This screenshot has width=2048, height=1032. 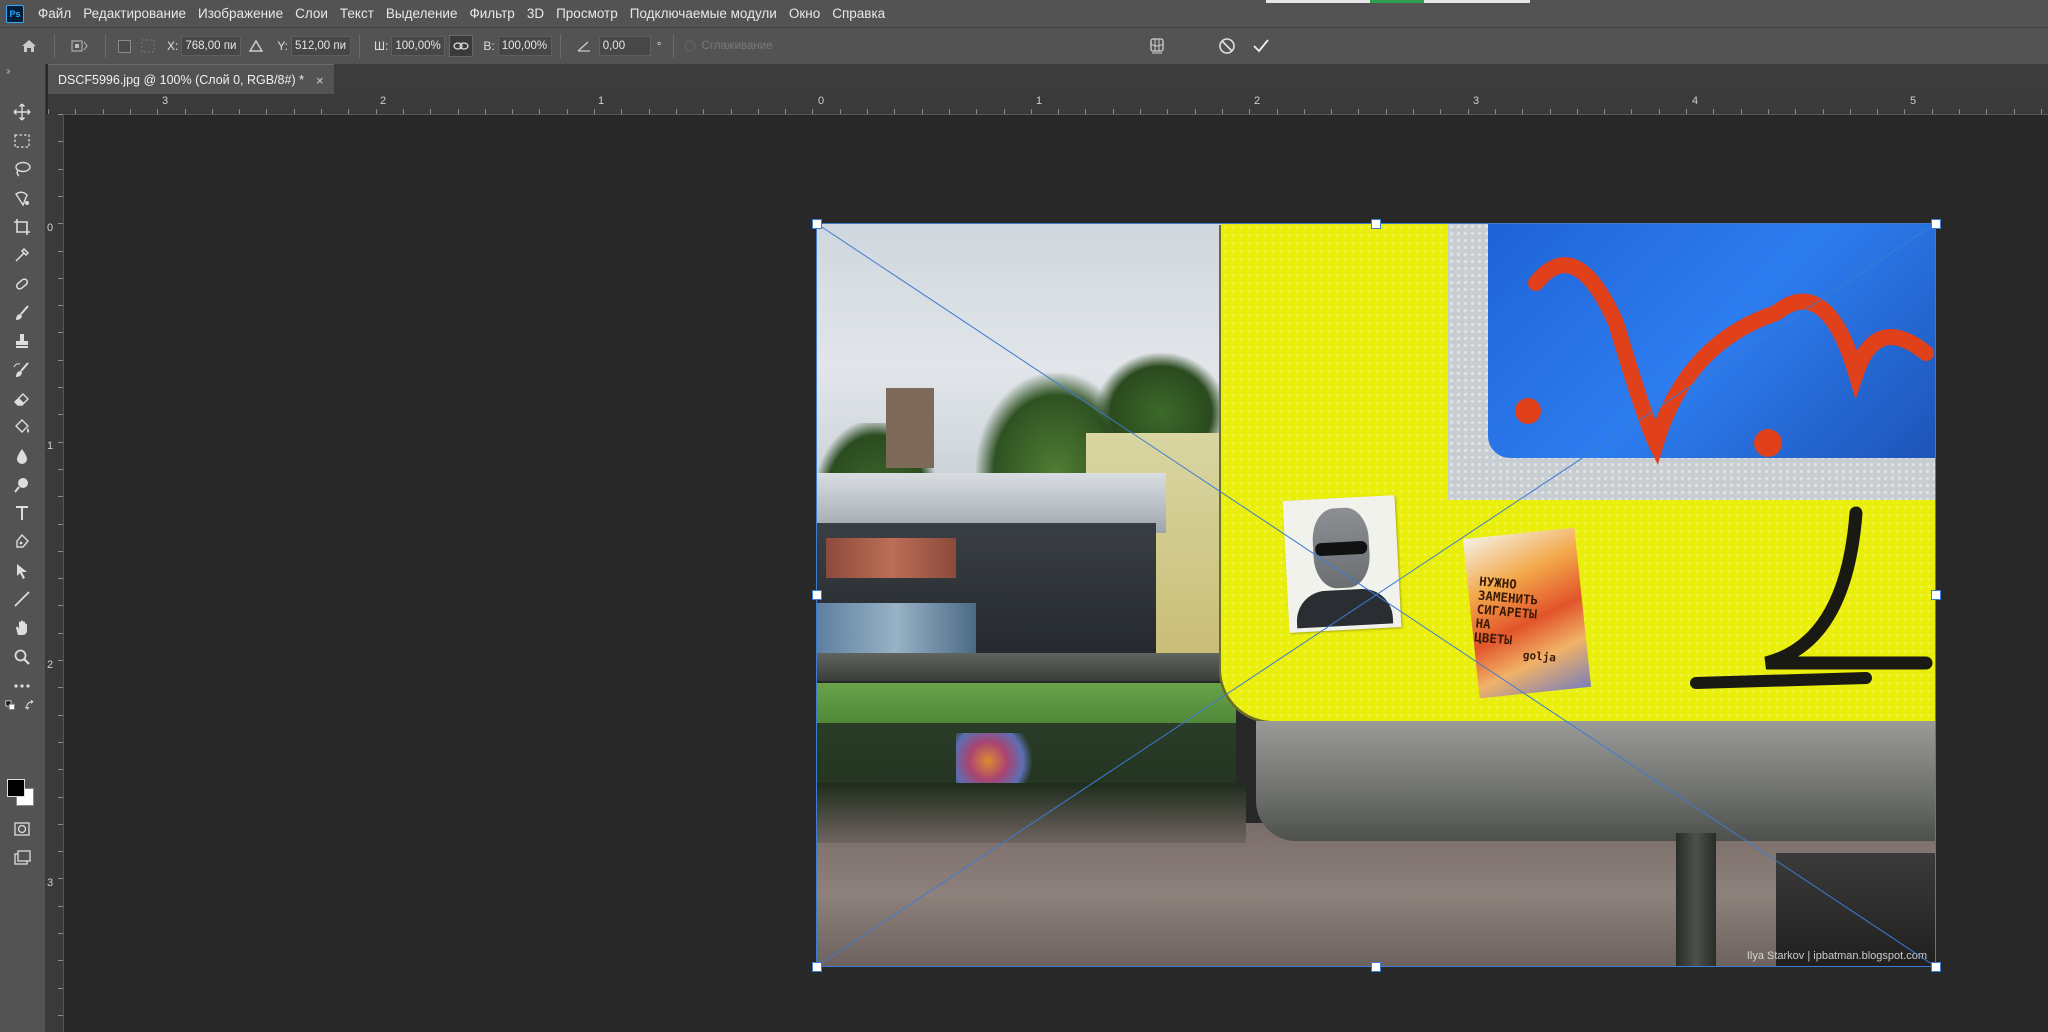 What do you see at coordinates (1913, 101) in the screenshot?
I see `ruler-label: 5` at bounding box center [1913, 101].